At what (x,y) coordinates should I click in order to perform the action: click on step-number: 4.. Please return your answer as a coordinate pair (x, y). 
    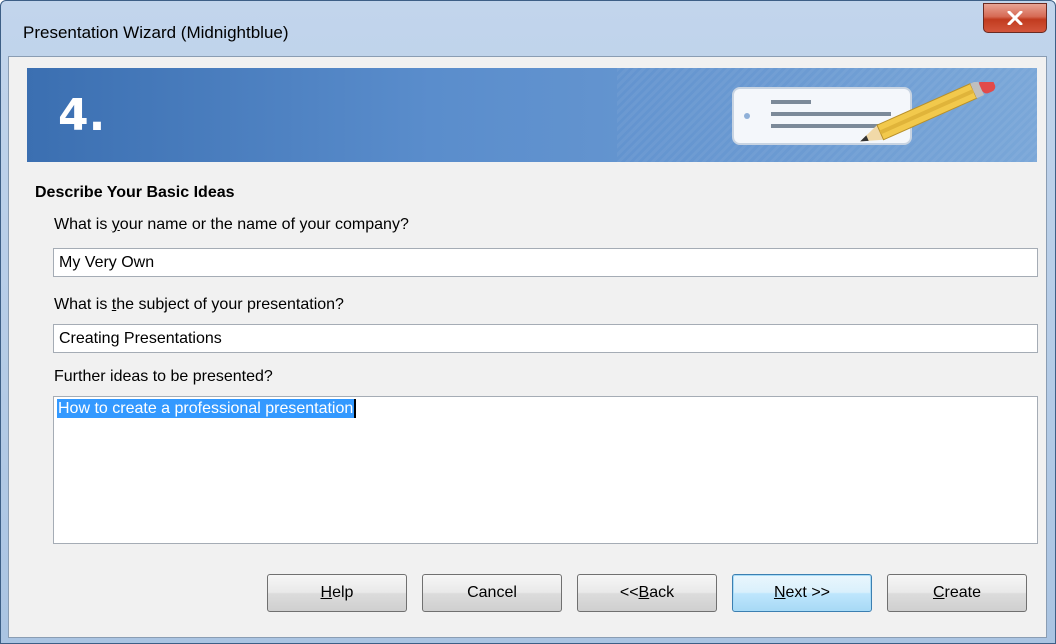
    Looking at the image, I should click on (82, 115).